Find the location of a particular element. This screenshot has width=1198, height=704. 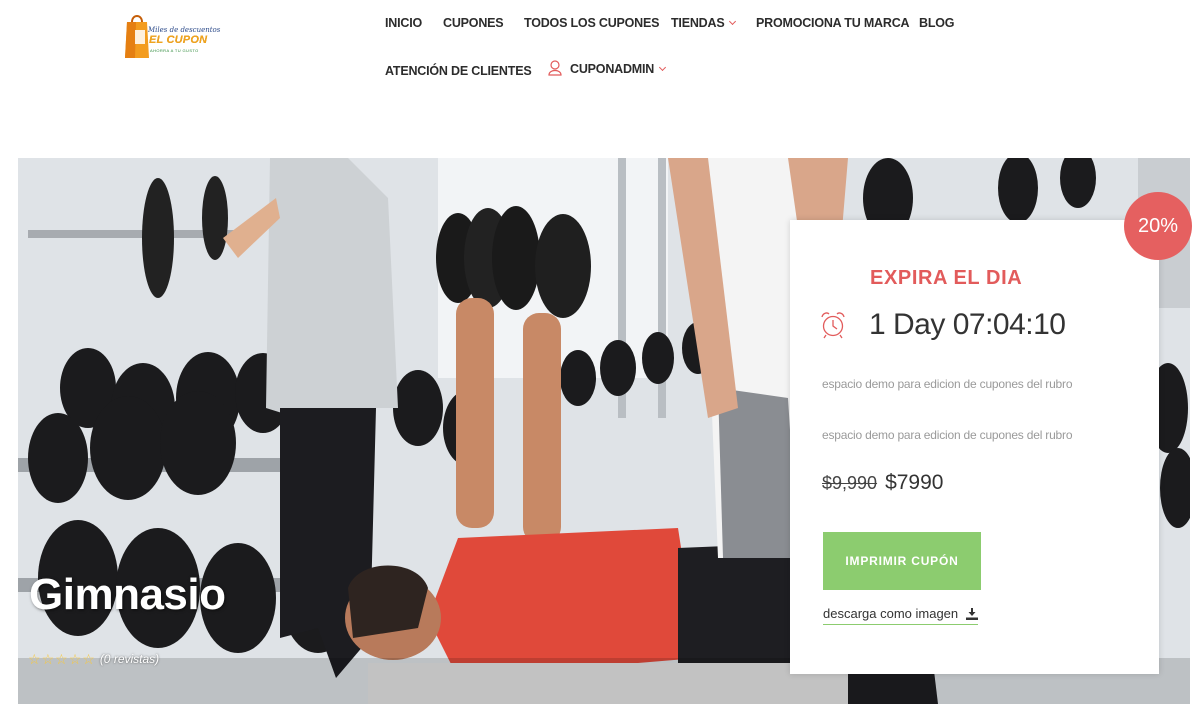

expires-label: EXPIRA EL DIA is located at coordinates (946, 278).